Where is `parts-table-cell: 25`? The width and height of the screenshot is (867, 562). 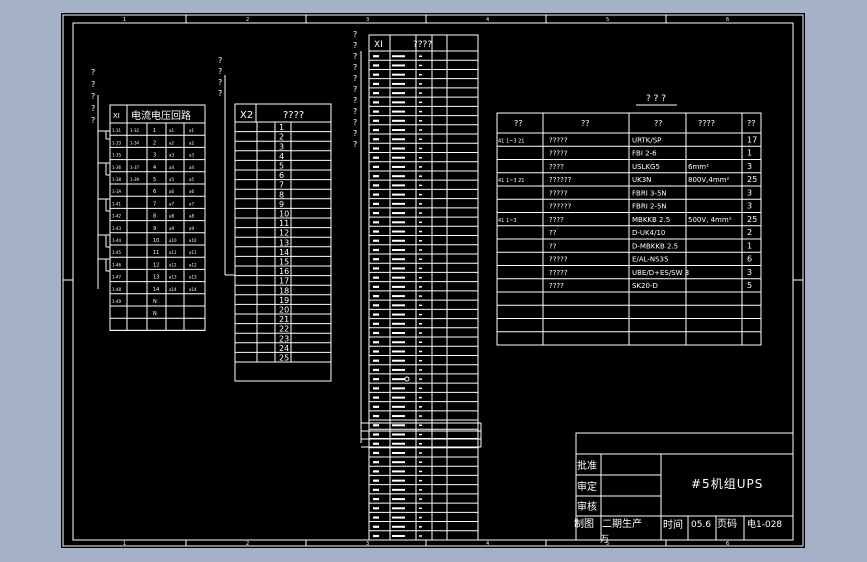 parts-table-cell: 25 is located at coordinates (752, 179).